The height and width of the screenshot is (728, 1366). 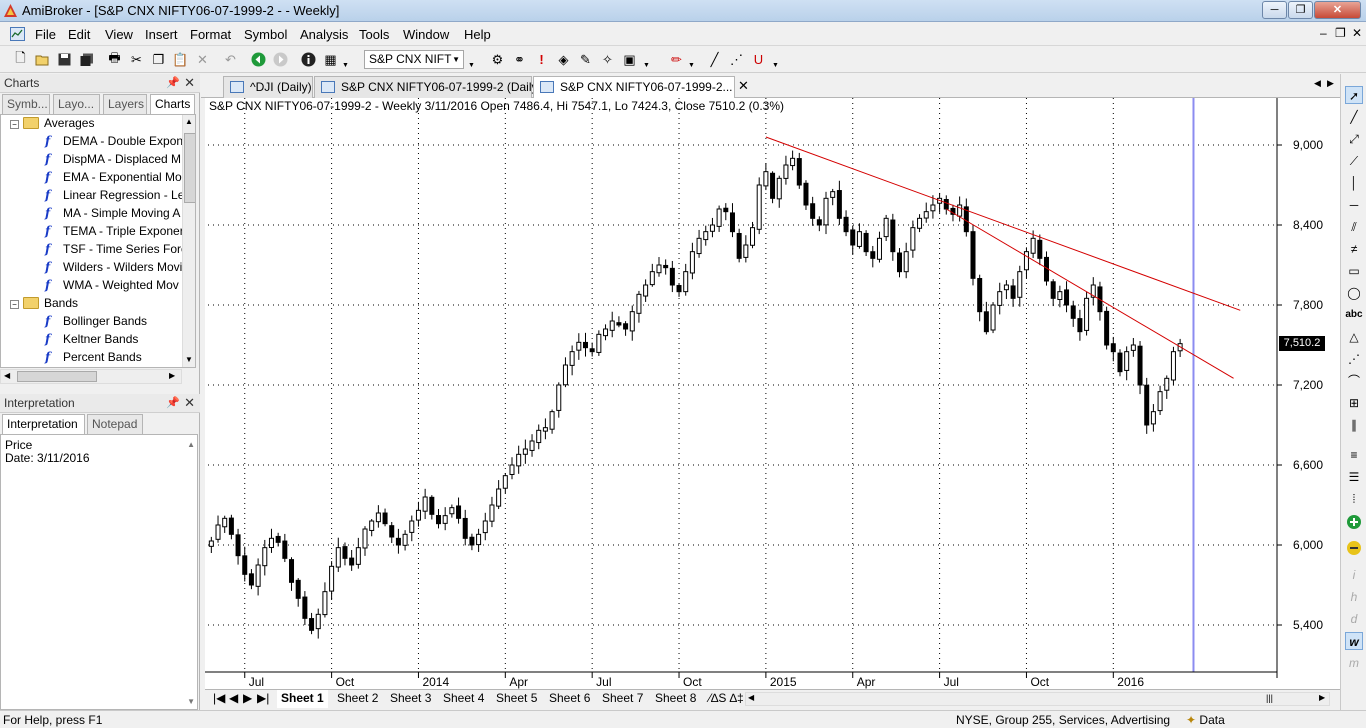 What do you see at coordinates (1317, 83) in the screenshot?
I see `tab-scroll-left-icon: ◀` at bounding box center [1317, 83].